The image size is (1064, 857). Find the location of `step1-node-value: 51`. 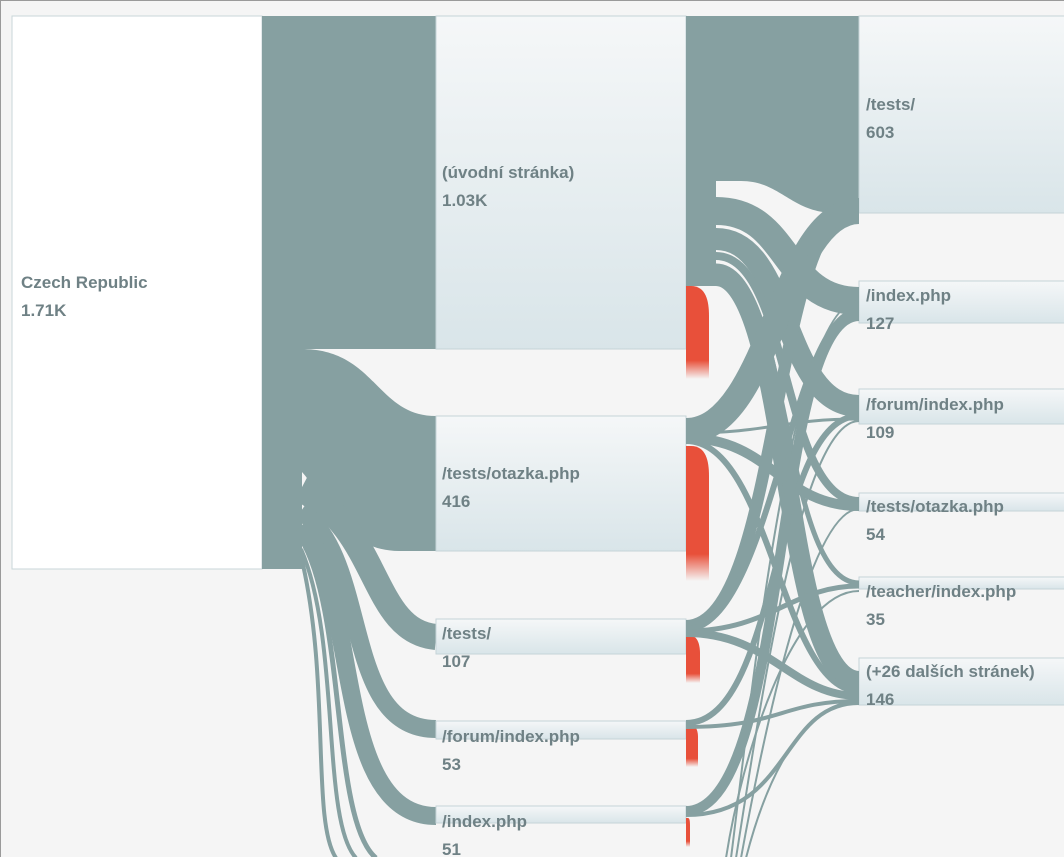

step1-node-value: 51 is located at coordinates (451, 848).